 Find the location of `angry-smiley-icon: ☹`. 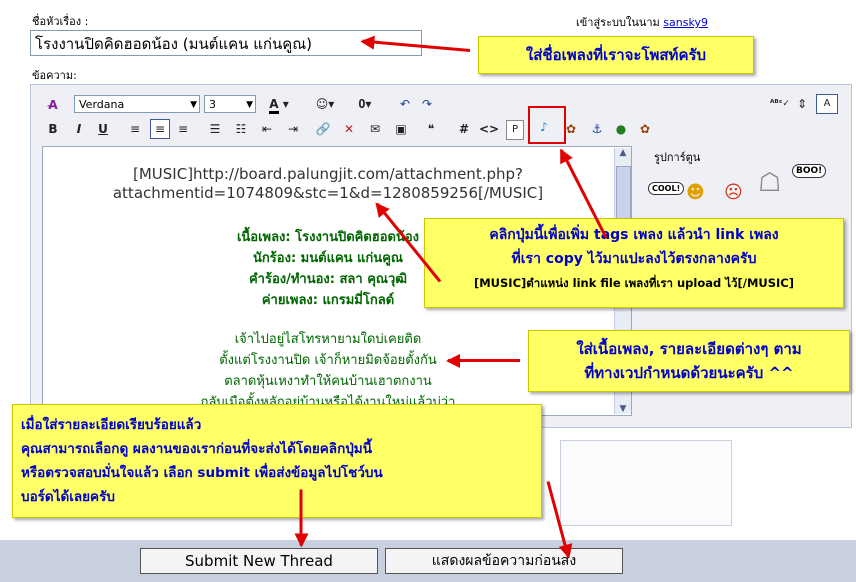

angry-smiley-icon: ☹ is located at coordinates (733, 192).